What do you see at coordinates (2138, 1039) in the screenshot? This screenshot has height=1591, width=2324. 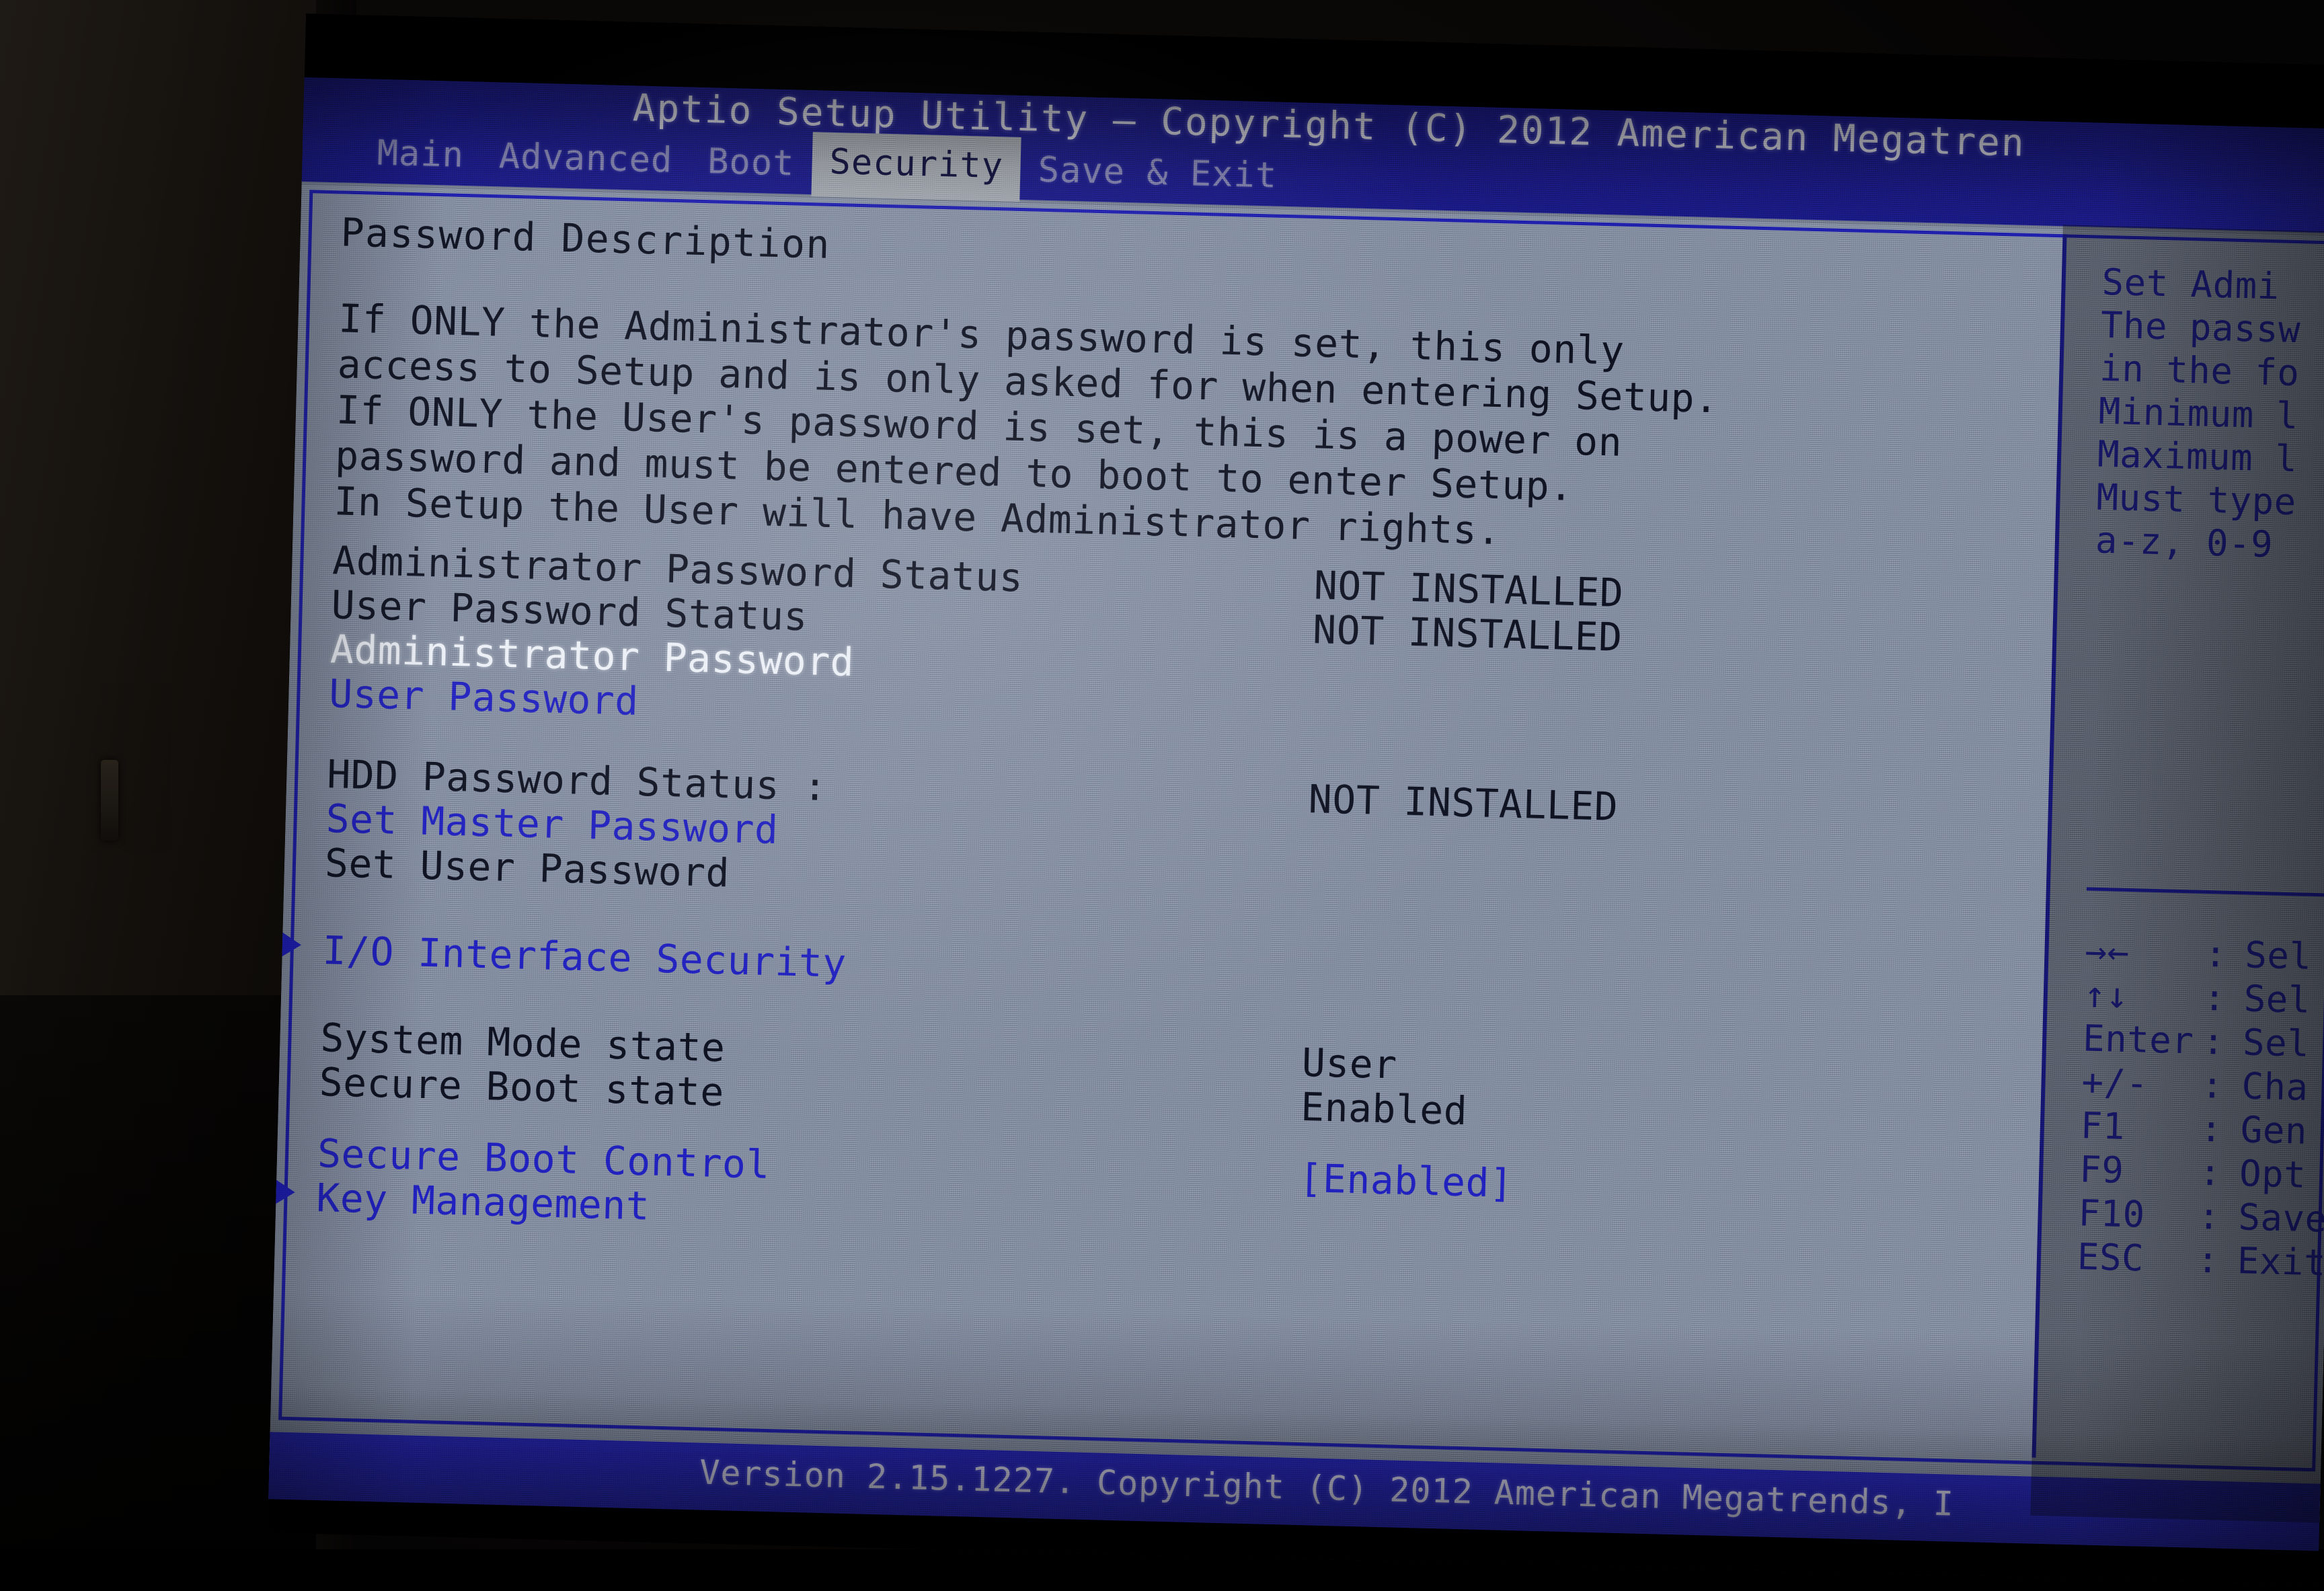 I see `key-legend-key: Enter` at bounding box center [2138, 1039].